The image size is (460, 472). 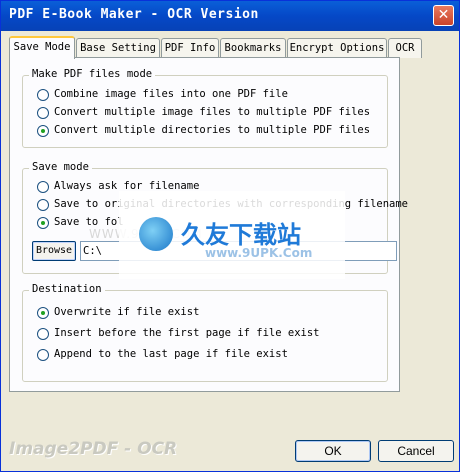 I want to click on tab-encrypt-options: Encrypt Options, so click(x=337, y=48).